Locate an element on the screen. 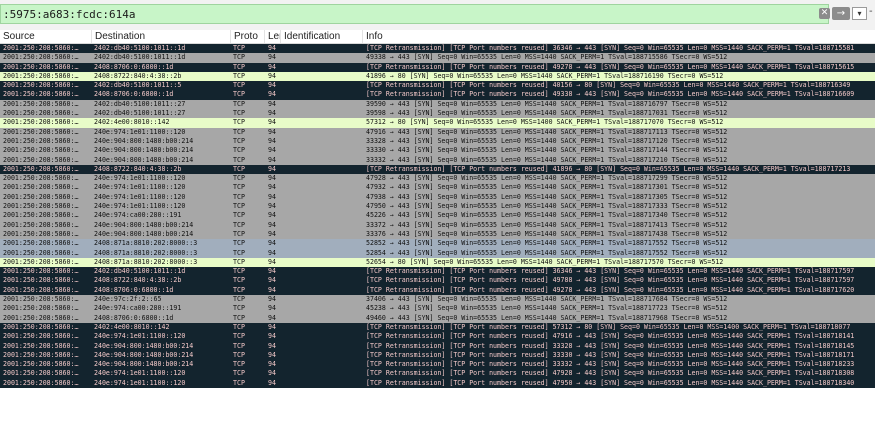  apply-filter-icon: → is located at coordinates (841, 13).